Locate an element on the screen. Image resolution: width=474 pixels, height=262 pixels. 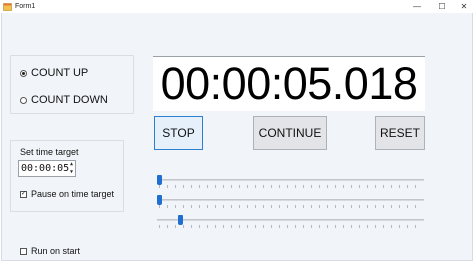
time-target-spinner: ▲ ▼ is located at coordinates (71, 168).